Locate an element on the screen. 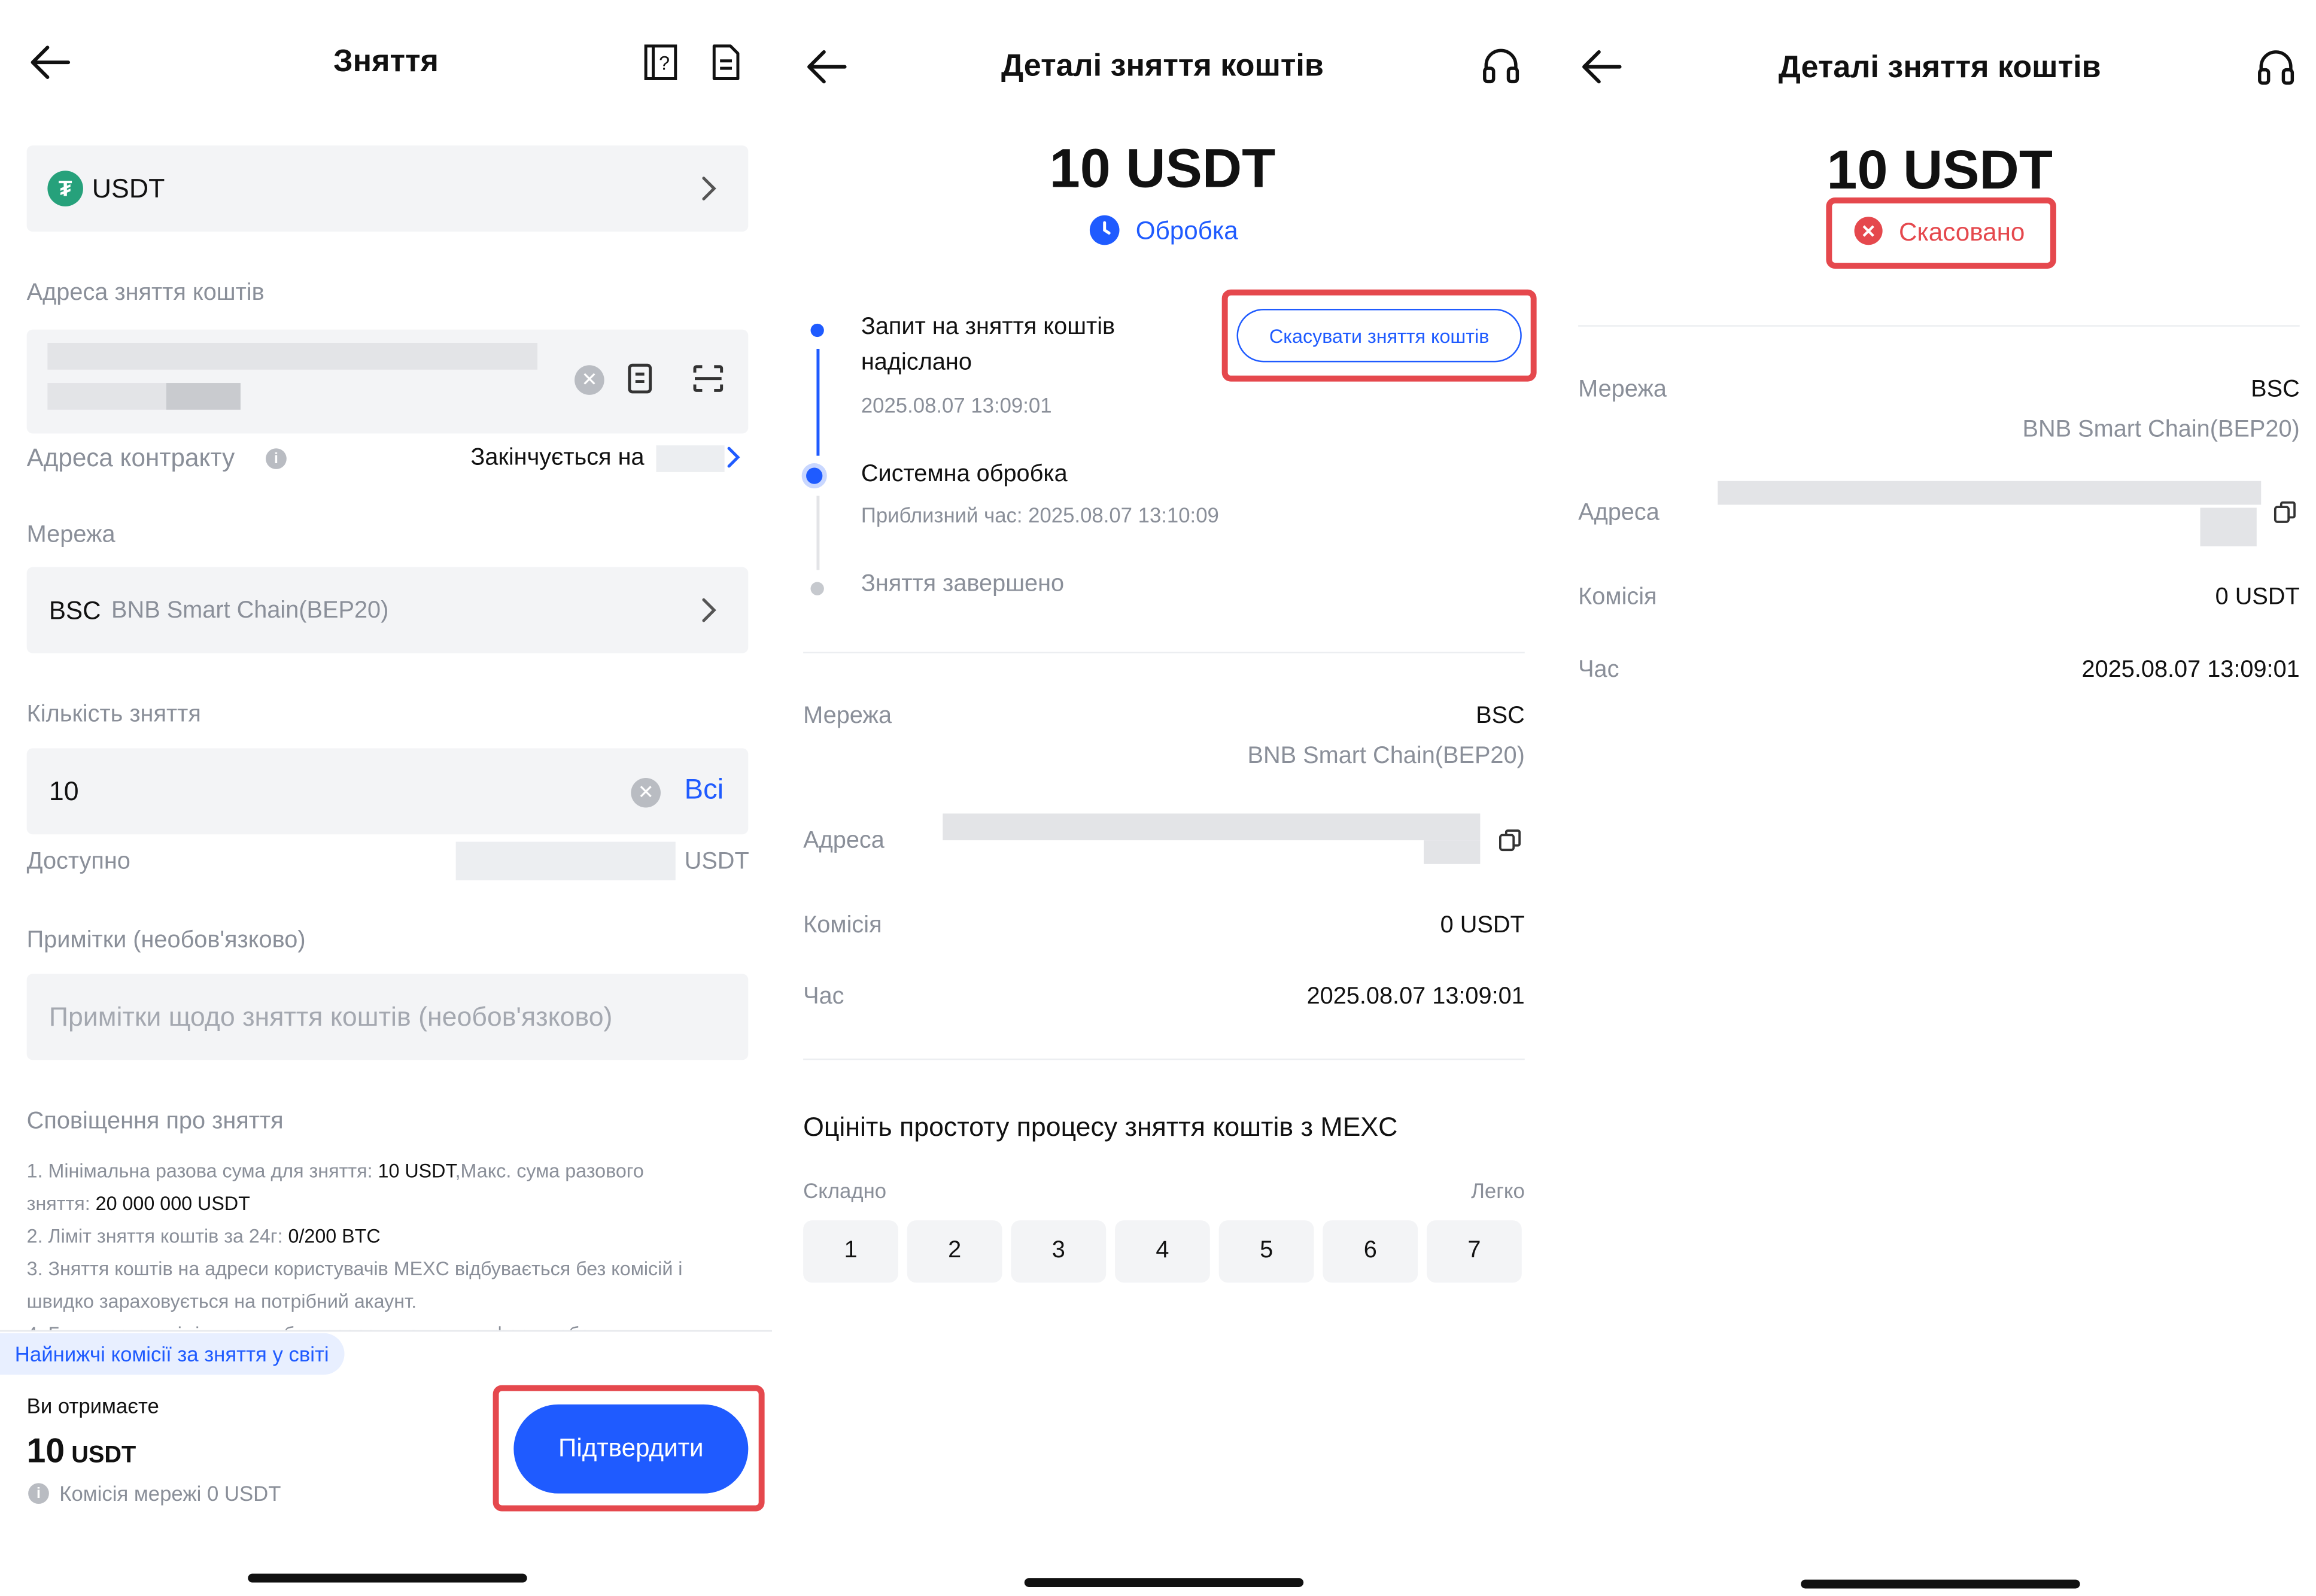 The height and width of the screenshot is (1596, 2316). status-badge: Скасовано is located at coordinates (1961, 233).